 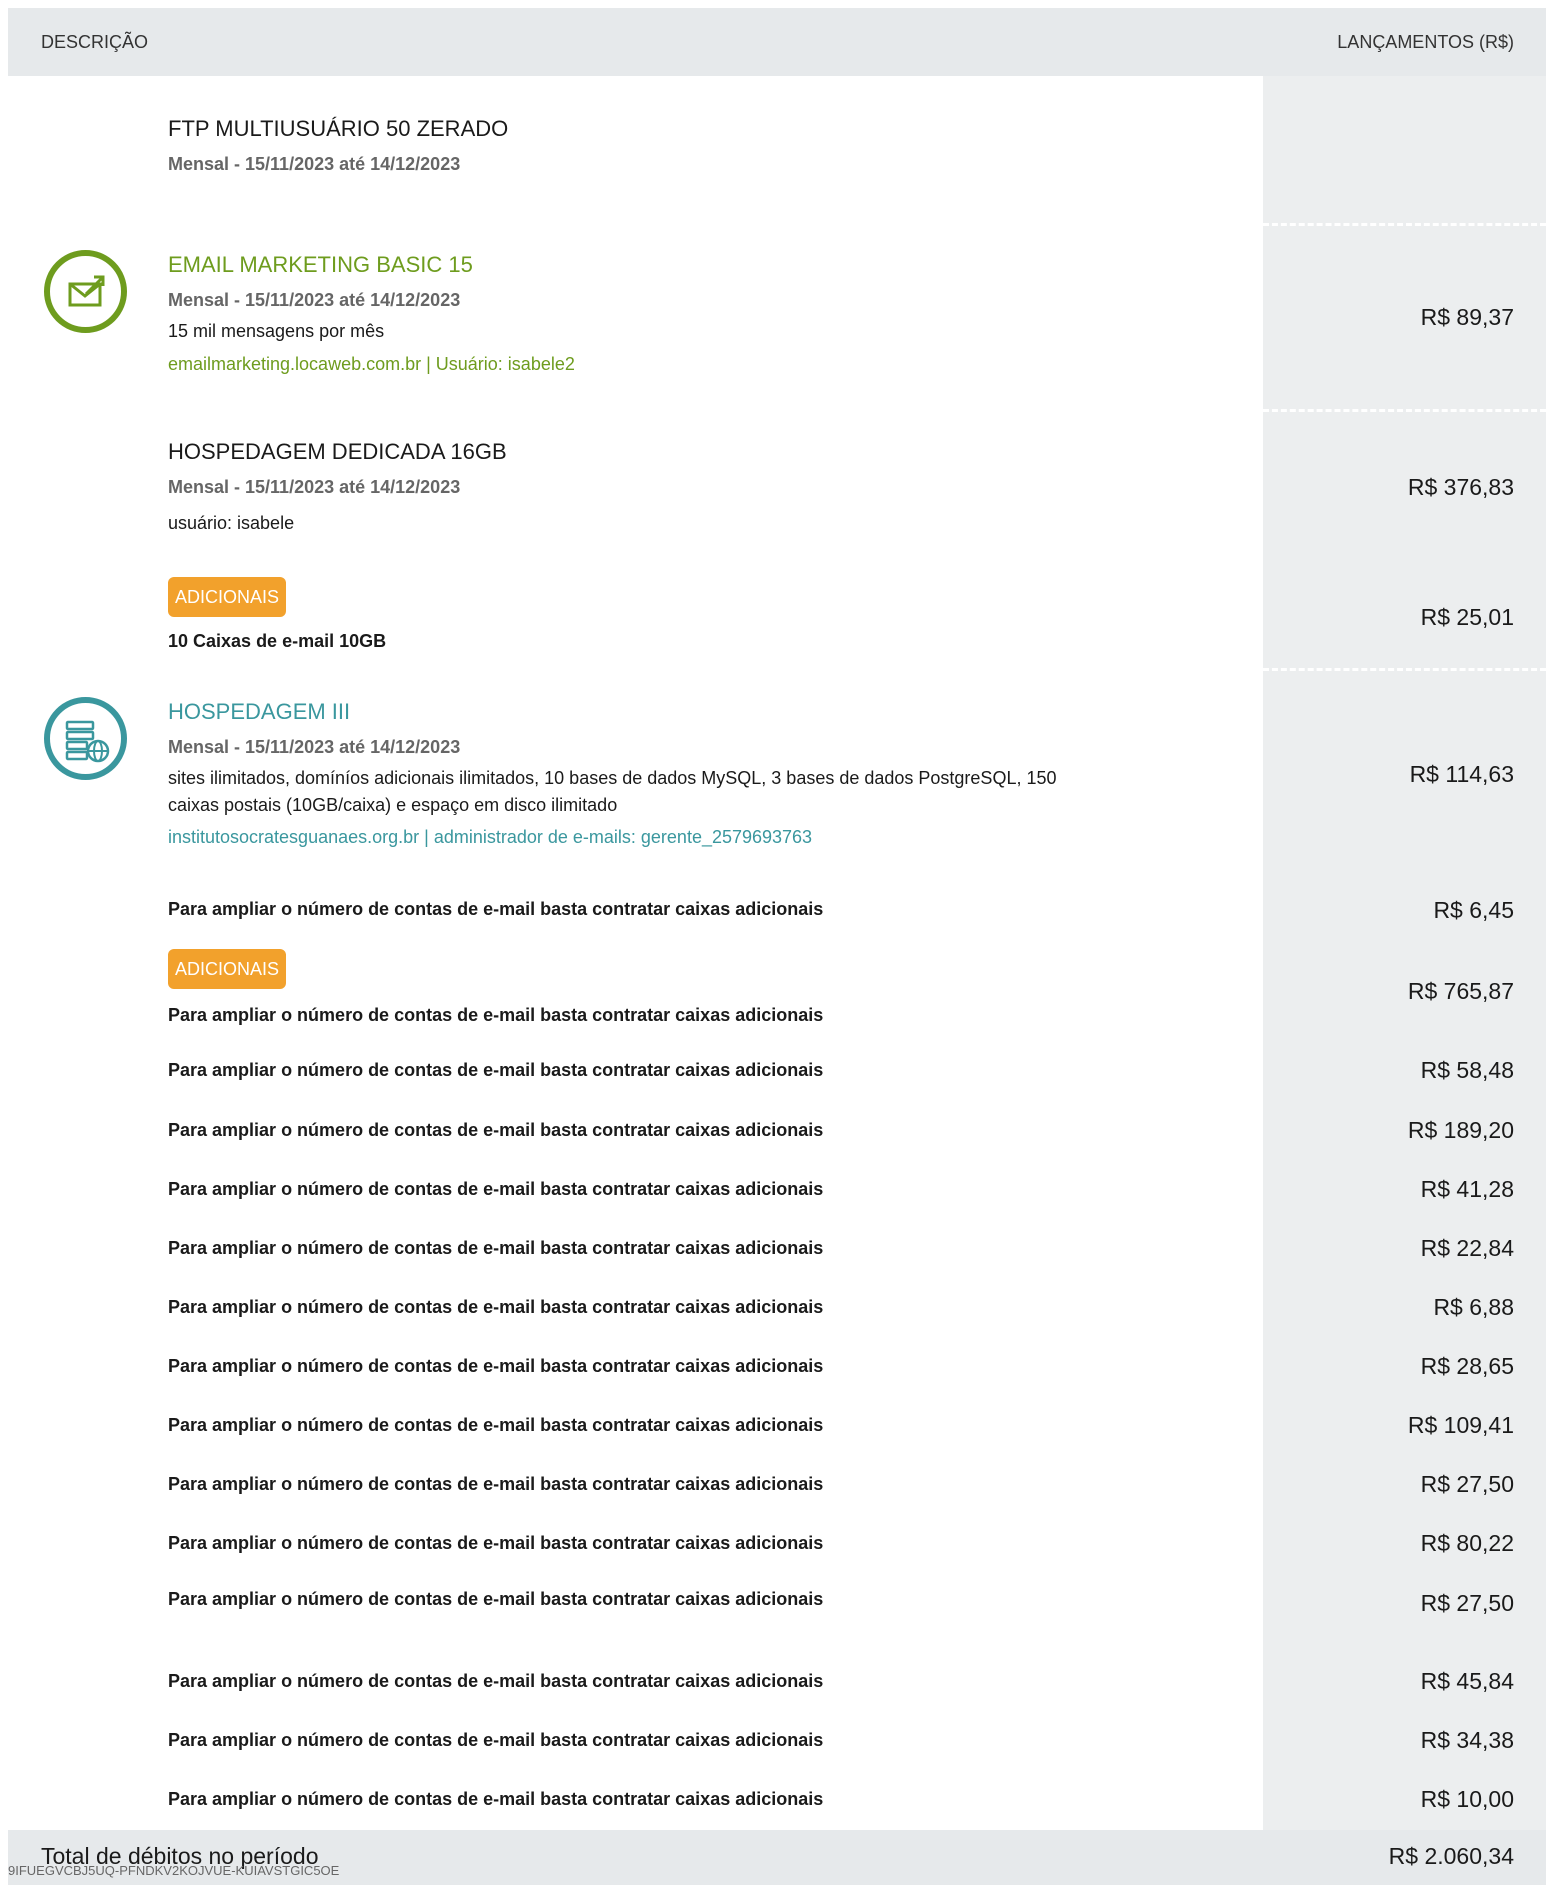 I want to click on addon-label: 10 Caixas de e-mail 10GB, so click(x=277, y=641).